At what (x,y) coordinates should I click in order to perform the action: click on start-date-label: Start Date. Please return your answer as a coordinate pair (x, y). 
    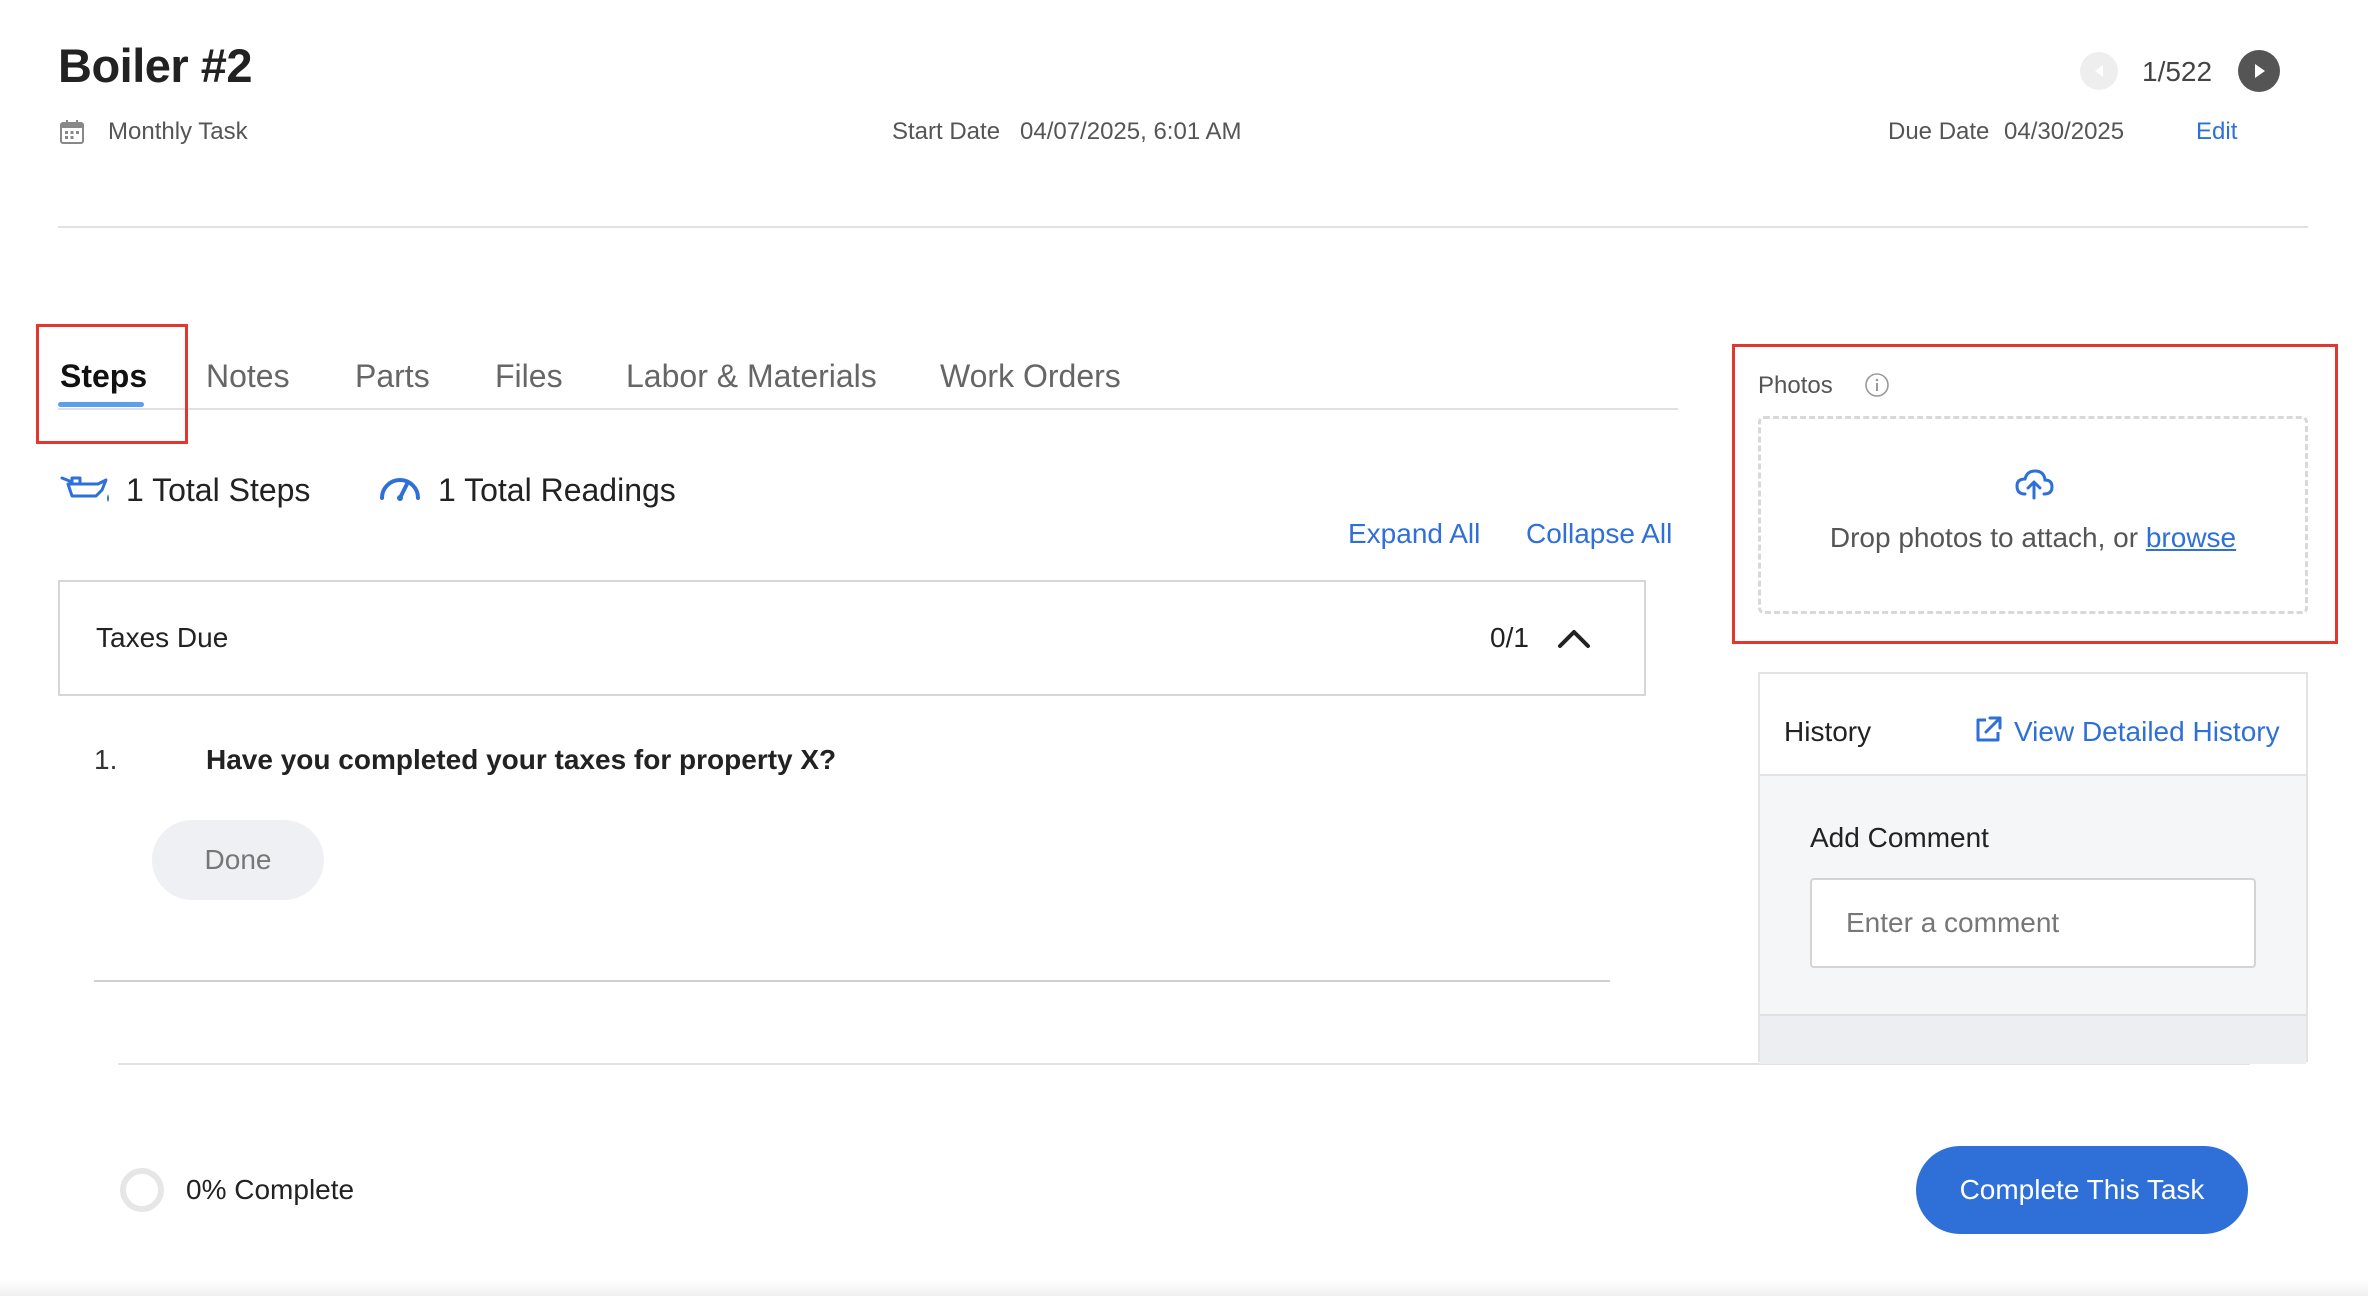
    Looking at the image, I should click on (946, 131).